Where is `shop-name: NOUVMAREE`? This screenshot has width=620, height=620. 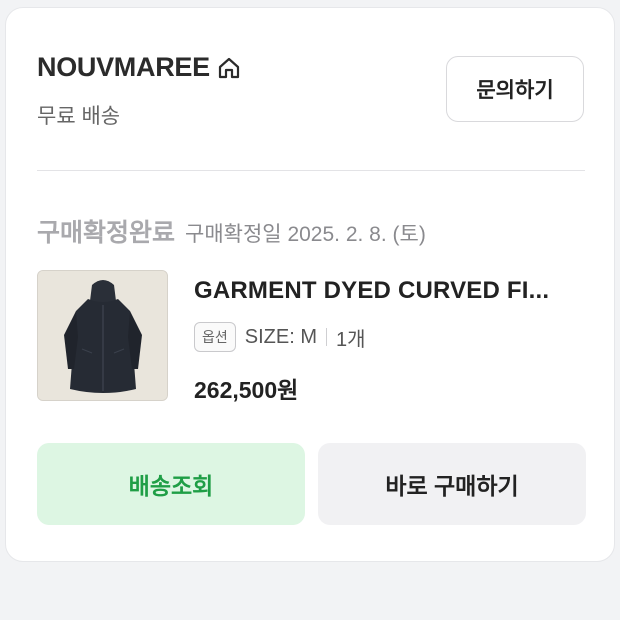
shop-name: NOUVMAREE is located at coordinates (123, 67).